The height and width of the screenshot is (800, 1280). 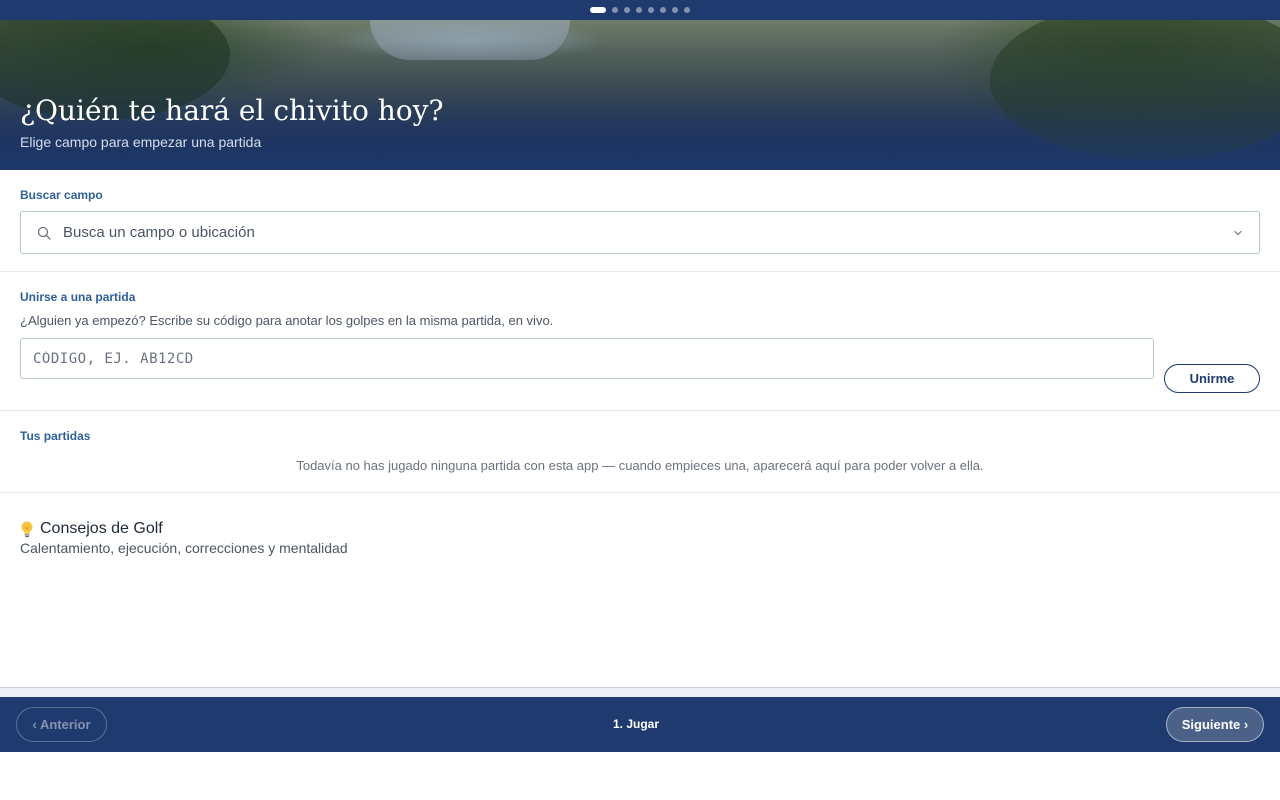 I want to click on search-section-label: Buscar campo, so click(x=61, y=195).